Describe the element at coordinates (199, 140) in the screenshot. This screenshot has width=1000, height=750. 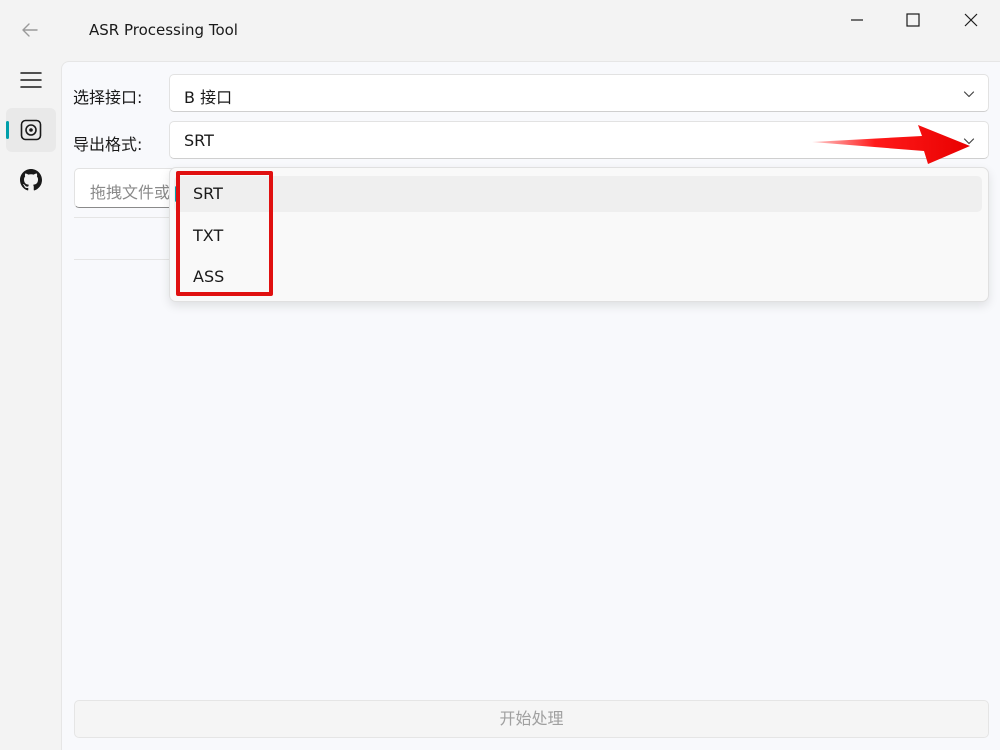
I see `format-select-value: SRT` at that location.